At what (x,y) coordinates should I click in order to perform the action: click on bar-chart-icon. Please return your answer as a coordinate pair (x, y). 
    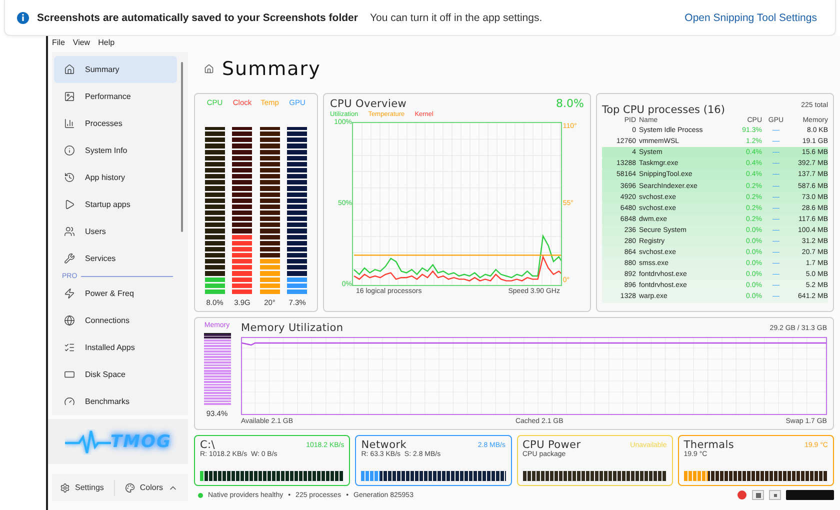
    Looking at the image, I should click on (69, 123).